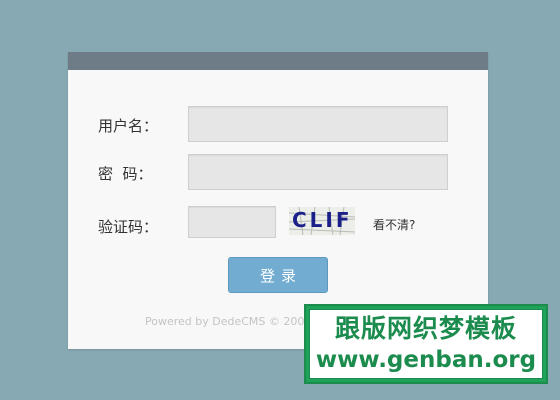 The image size is (560, 400). Describe the element at coordinates (318, 124) in the screenshot. I see `username-input` at that location.